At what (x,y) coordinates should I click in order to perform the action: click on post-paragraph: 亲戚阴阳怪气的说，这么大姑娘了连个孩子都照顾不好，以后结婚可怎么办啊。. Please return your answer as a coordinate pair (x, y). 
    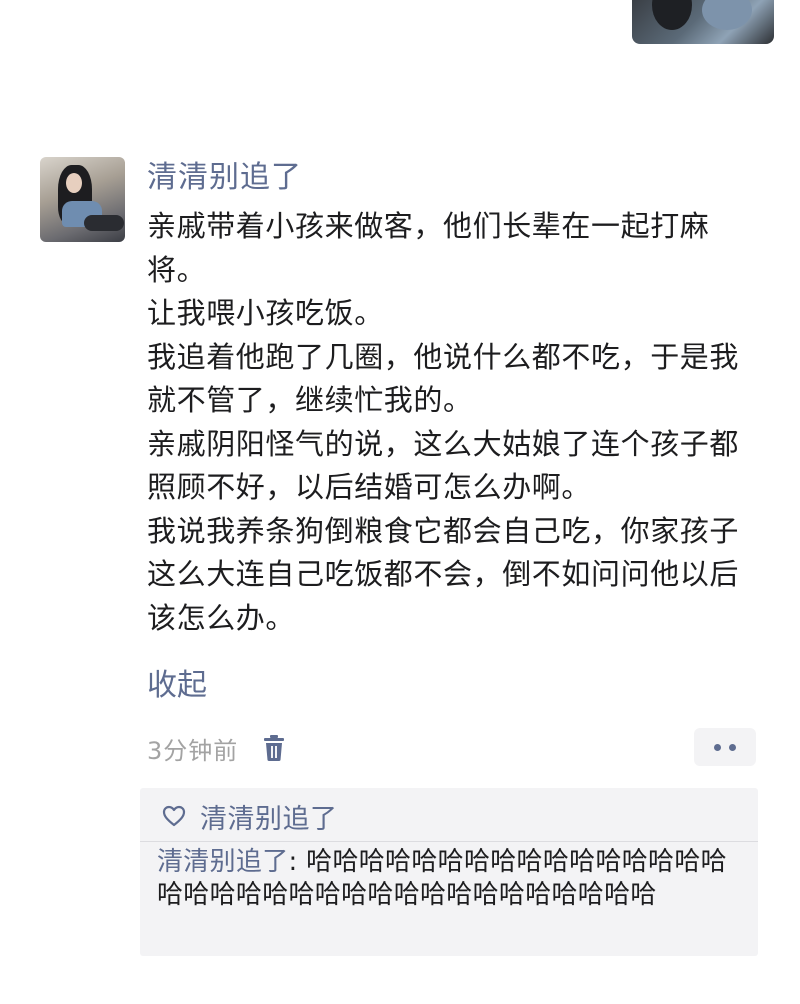
    Looking at the image, I should click on (443, 465).